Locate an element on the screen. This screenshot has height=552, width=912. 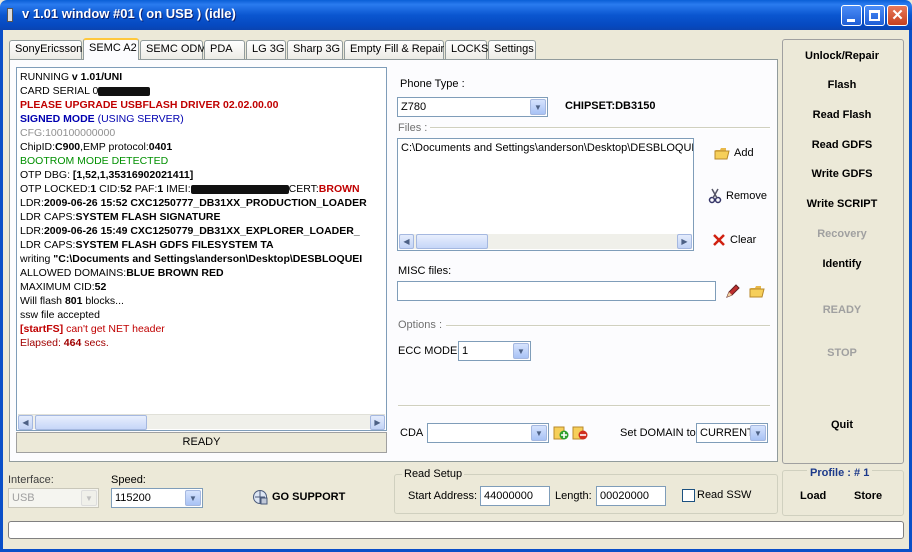
log-status: READY is located at coordinates (201, 442).